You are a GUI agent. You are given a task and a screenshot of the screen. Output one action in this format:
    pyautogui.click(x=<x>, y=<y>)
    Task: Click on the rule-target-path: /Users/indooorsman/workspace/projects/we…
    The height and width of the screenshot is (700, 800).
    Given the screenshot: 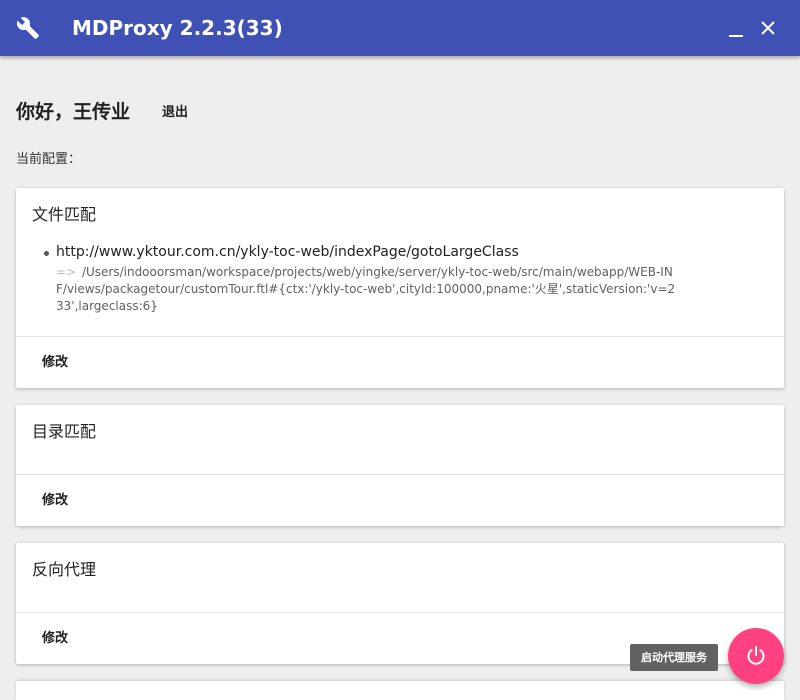 What is the action you would take?
    pyautogui.click(x=366, y=289)
    